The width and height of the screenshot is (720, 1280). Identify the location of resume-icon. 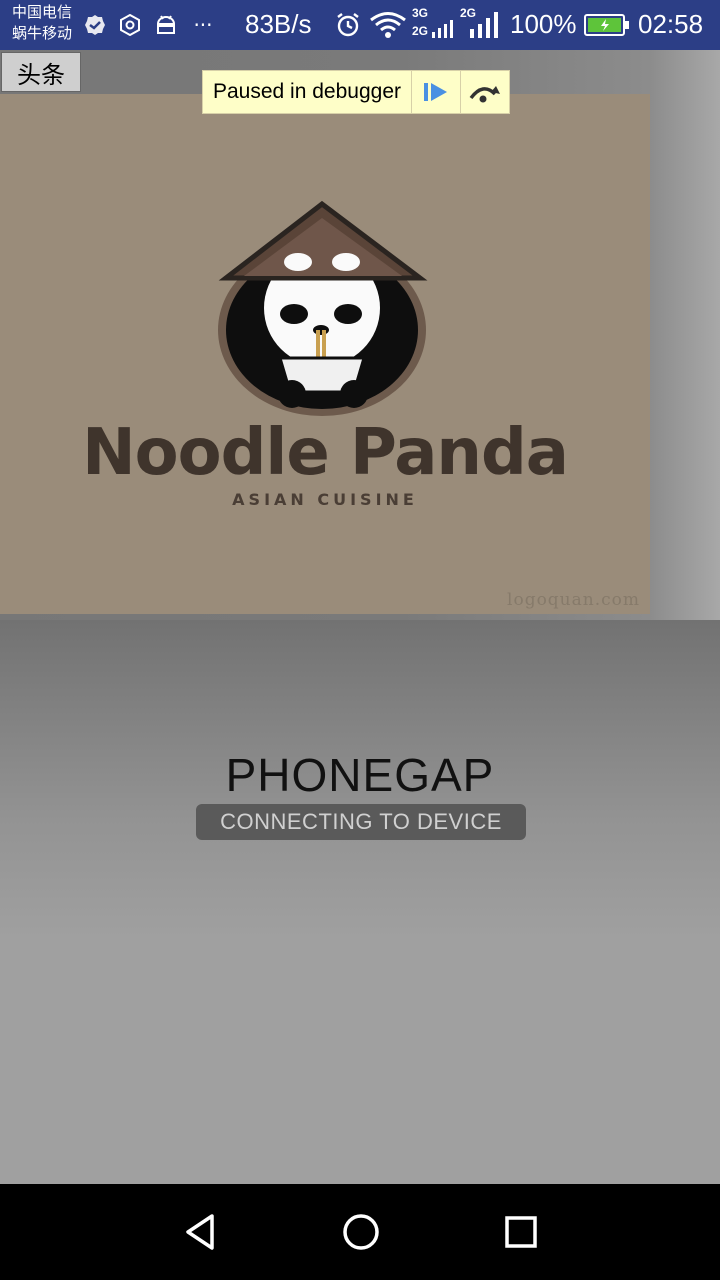
(435, 92).